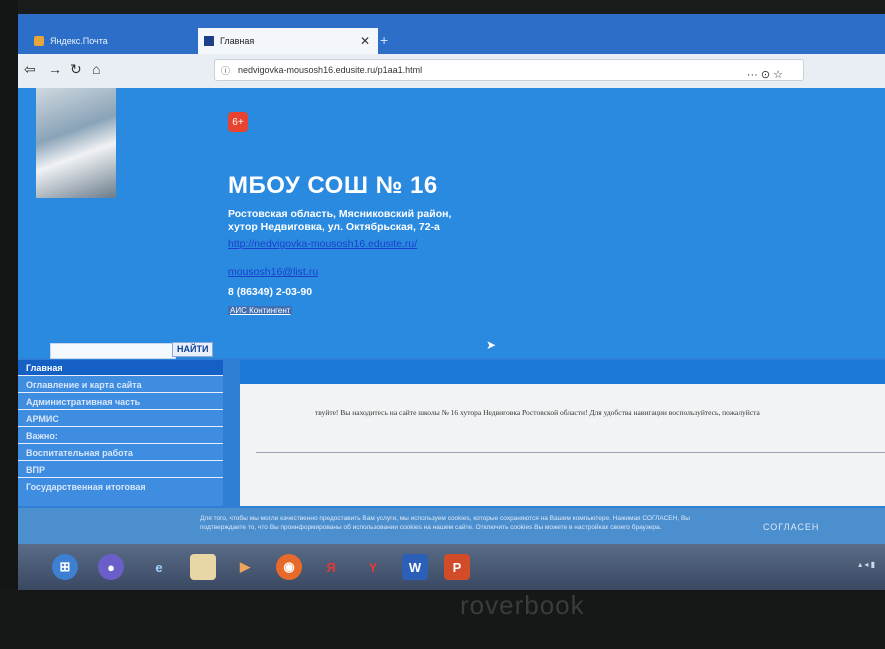  I want to click on mouse-cursor-icon: ➤, so click(491, 345).